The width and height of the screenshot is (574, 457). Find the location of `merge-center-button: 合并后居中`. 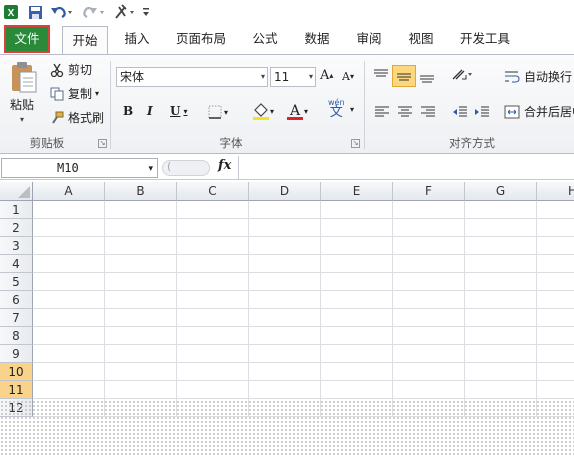

merge-center-button: 合并后居中 is located at coordinates (539, 111).